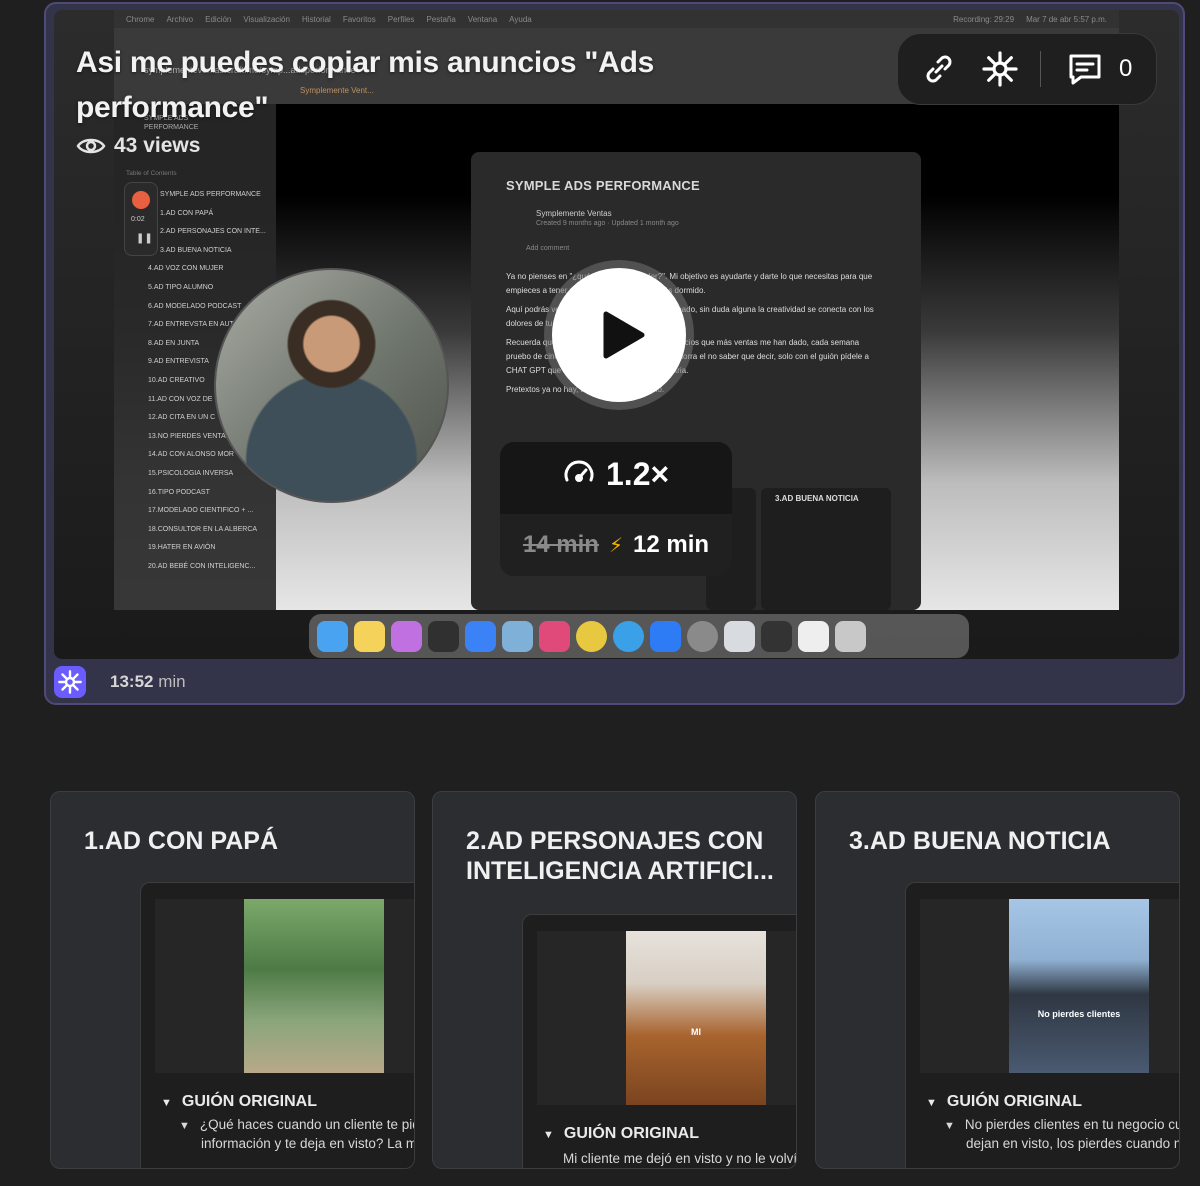 The image size is (1200, 1186). I want to click on toc-item: 4.AD VOZ CON MUJER, so click(186, 269).